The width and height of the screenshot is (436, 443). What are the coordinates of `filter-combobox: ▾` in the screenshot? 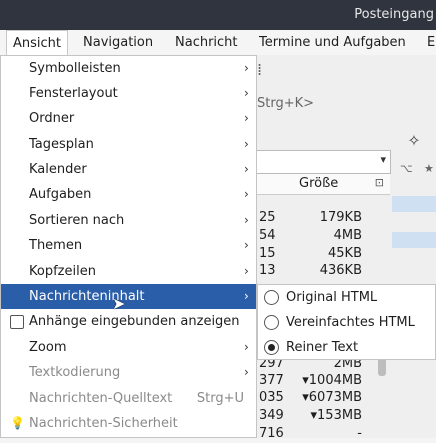 It's located at (324, 162).